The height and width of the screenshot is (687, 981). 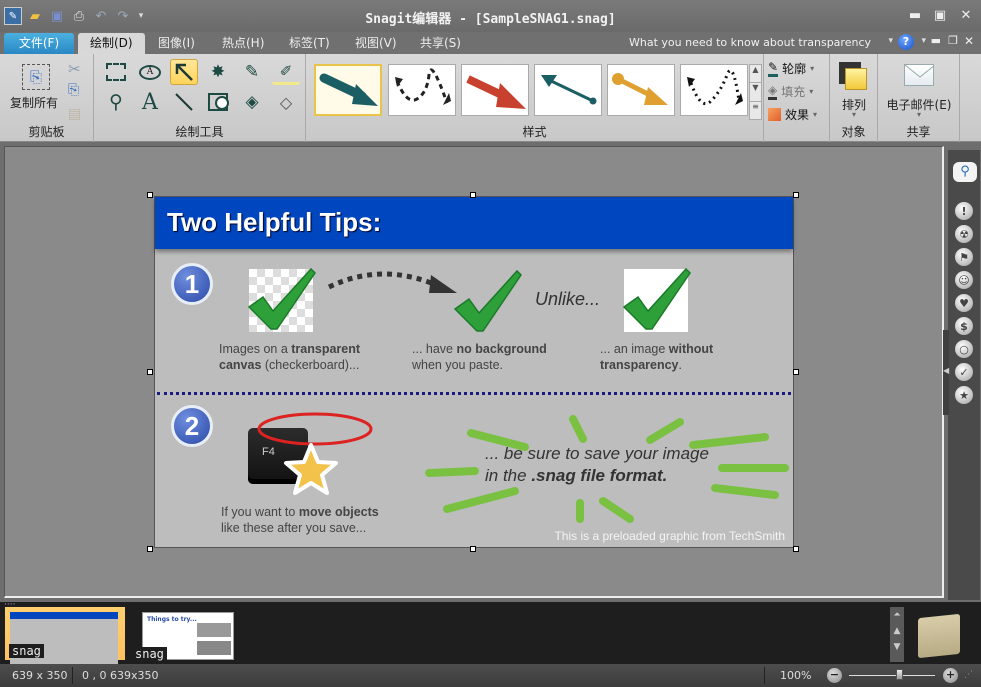 What do you see at coordinates (966, 16) in the screenshot?
I see `close-button: ✕` at bounding box center [966, 16].